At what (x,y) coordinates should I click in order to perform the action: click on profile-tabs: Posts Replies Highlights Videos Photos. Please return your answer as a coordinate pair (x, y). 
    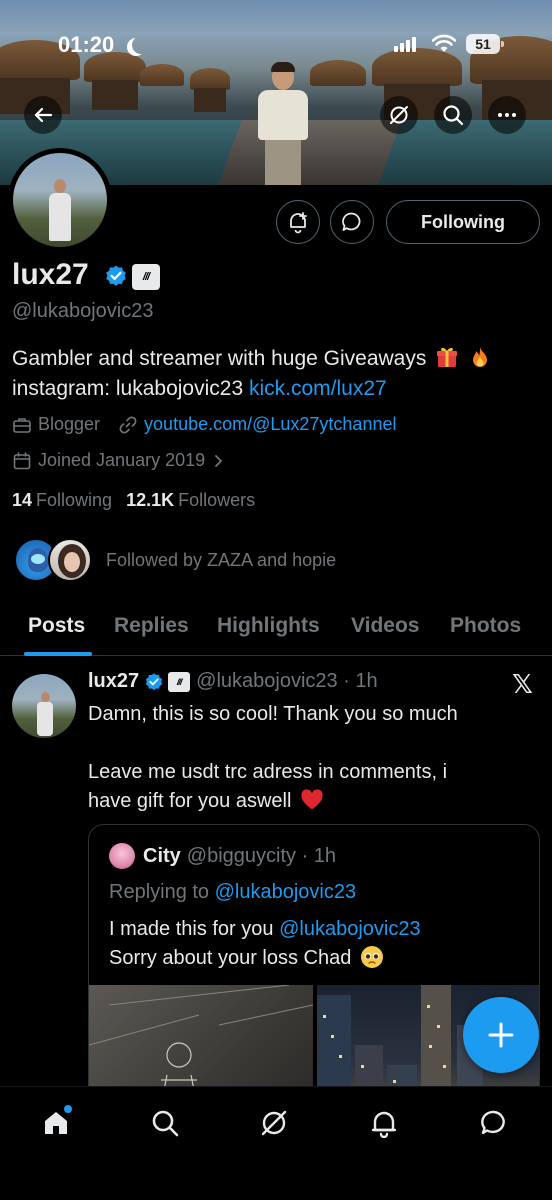
    Looking at the image, I should click on (276, 632).